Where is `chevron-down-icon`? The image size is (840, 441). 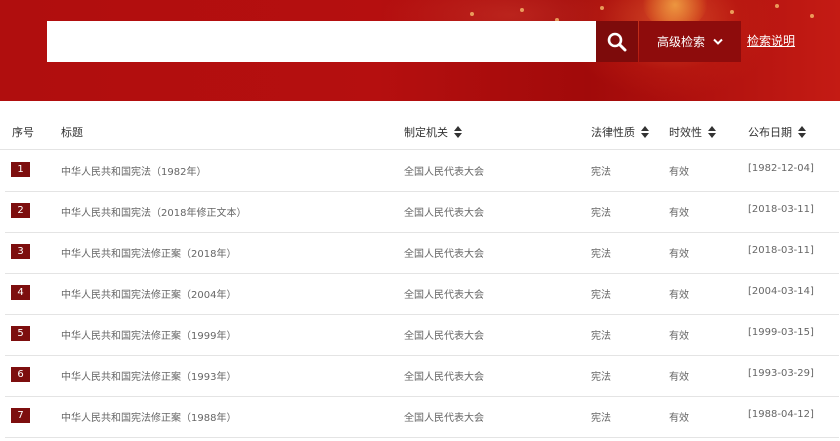
chevron-down-icon is located at coordinates (718, 41).